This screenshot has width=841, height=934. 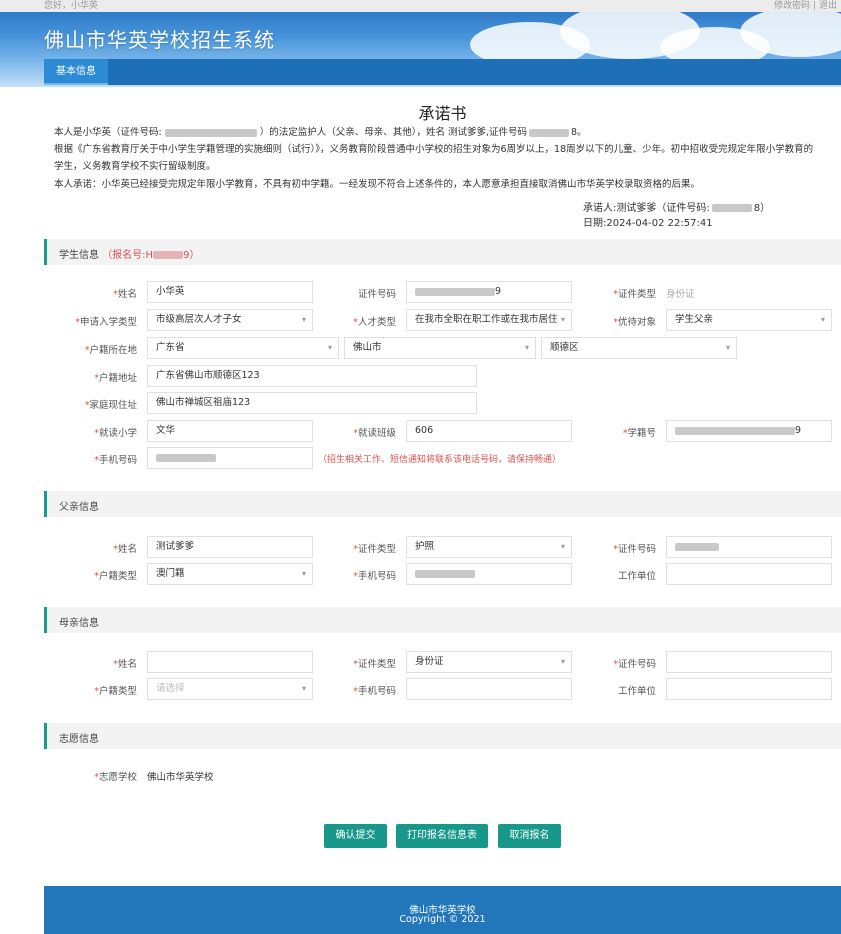 What do you see at coordinates (355, 836) in the screenshot?
I see `confirm-submit-button: 确认提交` at bounding box center [355, 836].